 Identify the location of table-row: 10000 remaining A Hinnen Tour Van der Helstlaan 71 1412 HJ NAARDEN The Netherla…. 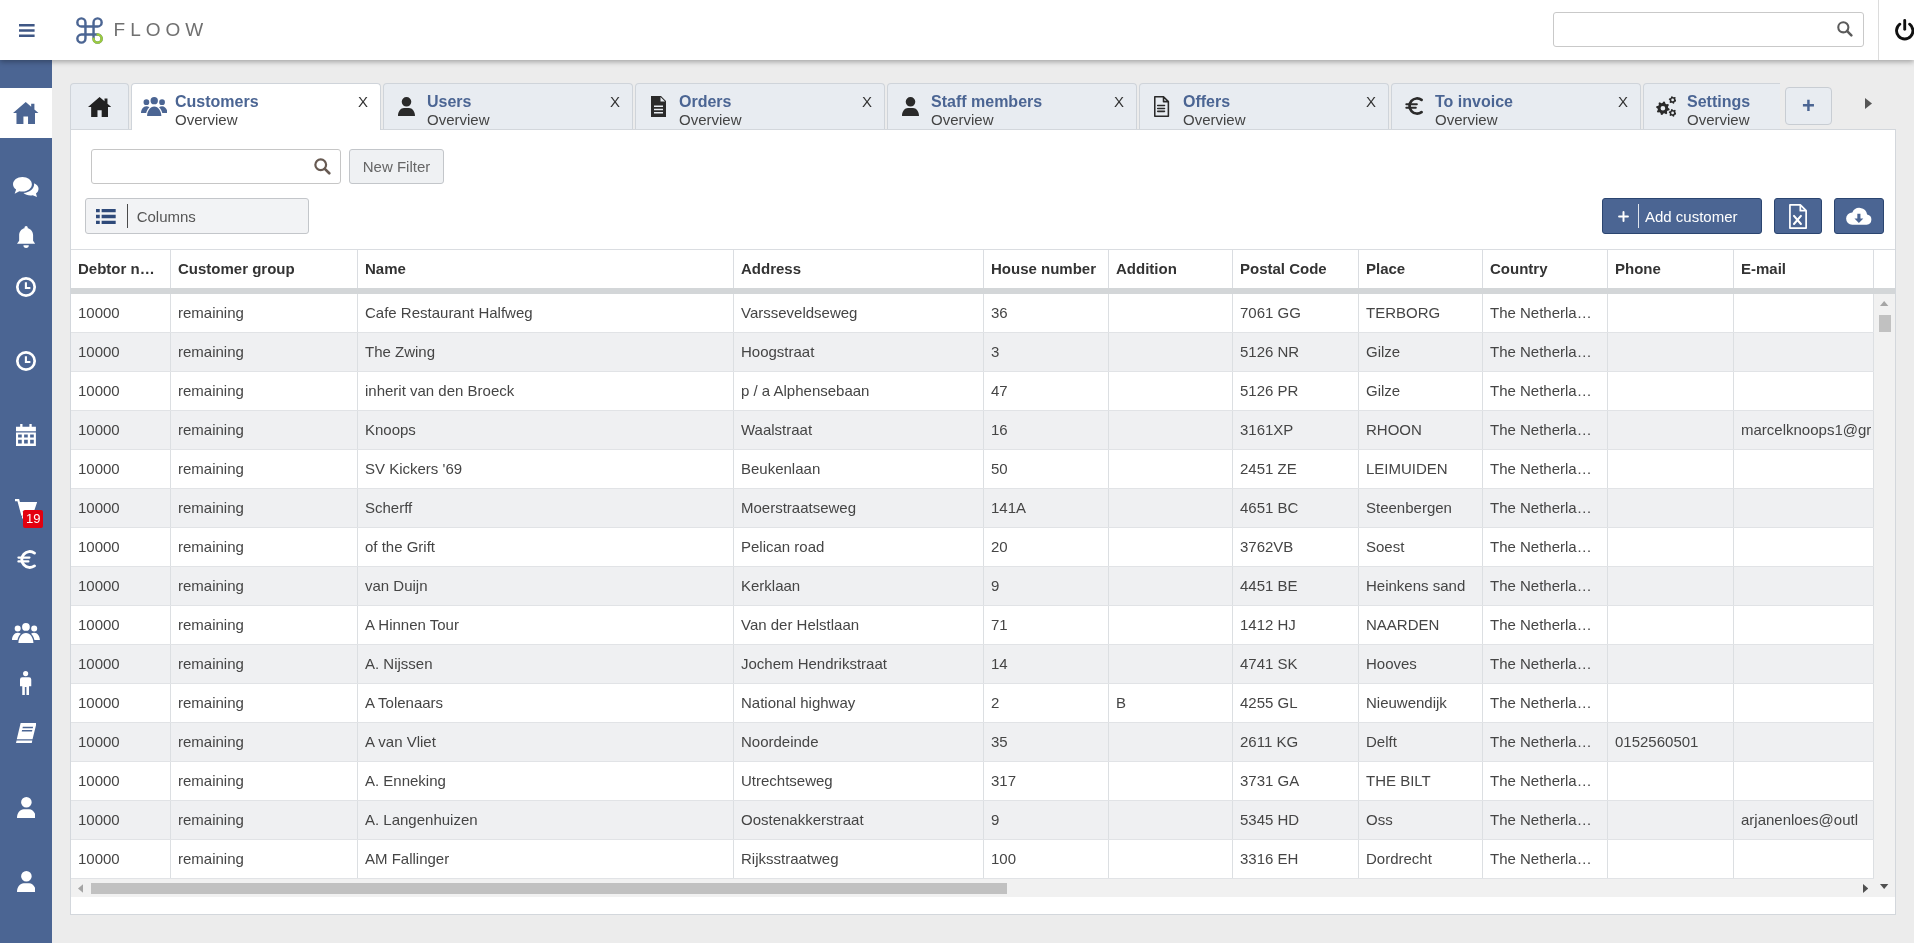
(972, 625).